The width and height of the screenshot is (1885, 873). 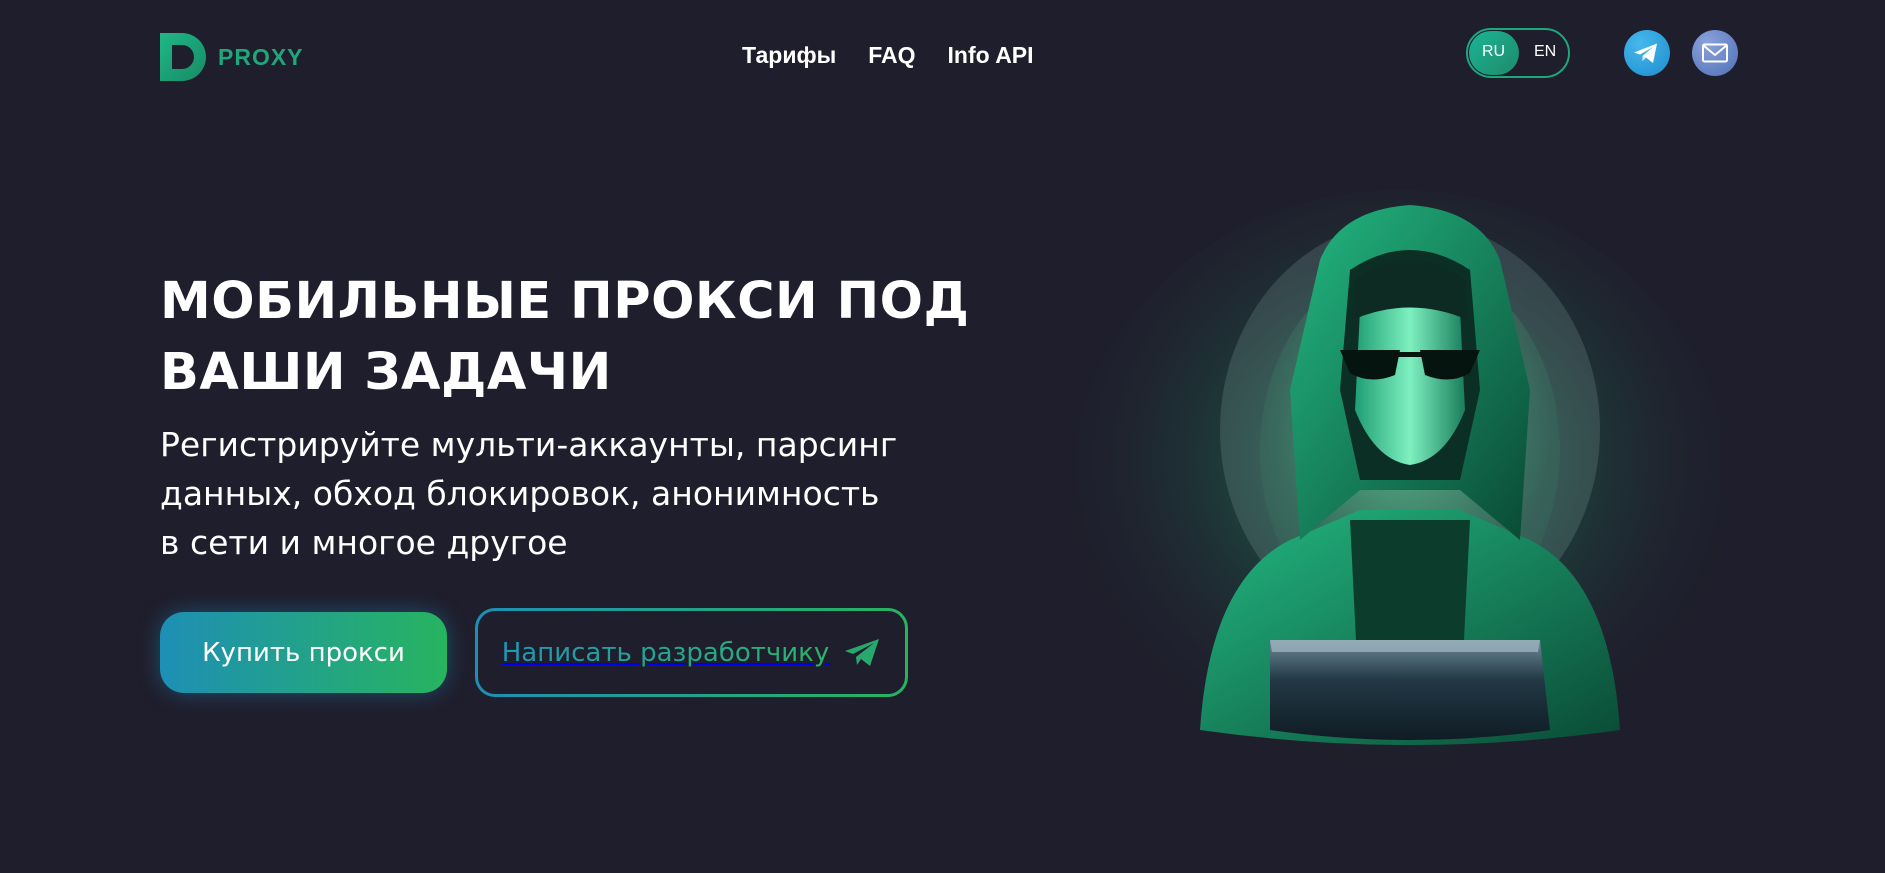 I want to click on telegram-link, so click(x=1647, y=53).